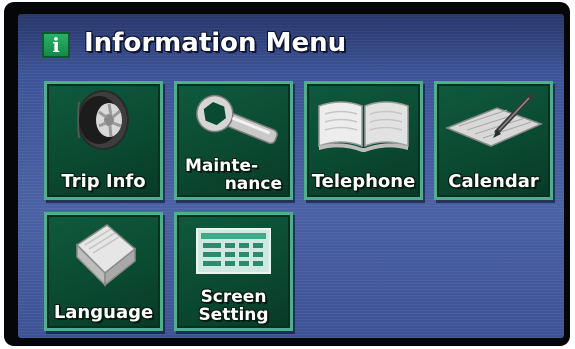 The image size is (575, 349). I want to click on language-button: Language, so click(103, 271).